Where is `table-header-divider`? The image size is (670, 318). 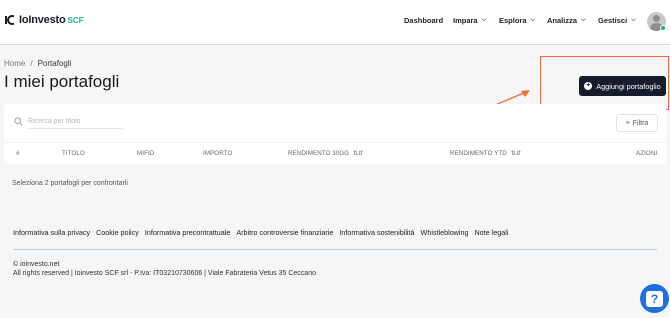
table-header-divider is located at coordinates (335, 142).